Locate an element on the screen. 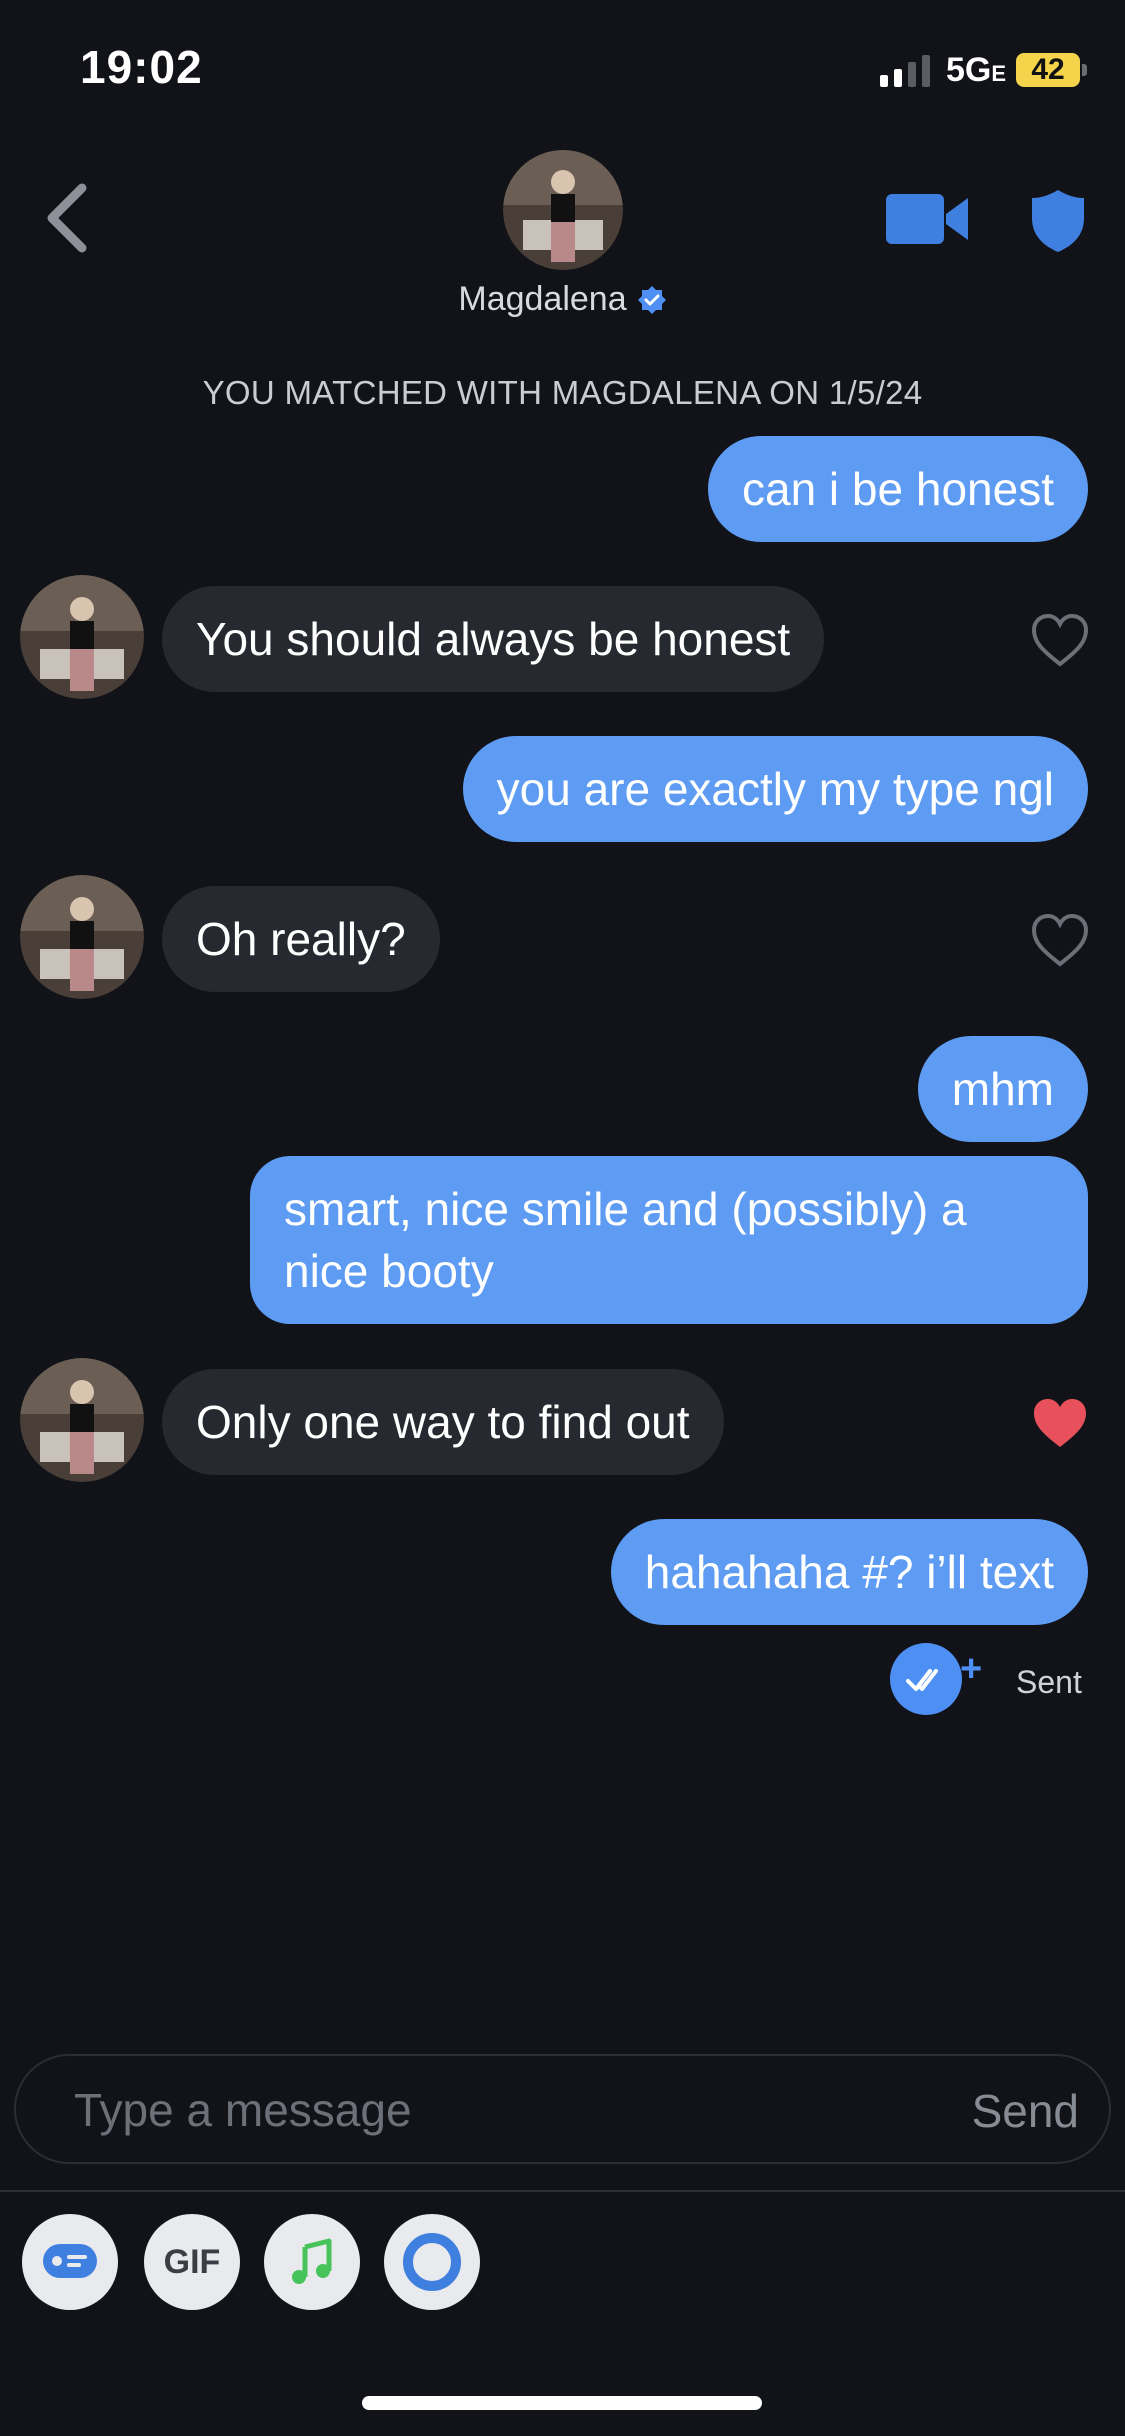 This screenshot has width=1125, height=2436. message-incoming: You should always be honest is located at coordinates (493, 639).